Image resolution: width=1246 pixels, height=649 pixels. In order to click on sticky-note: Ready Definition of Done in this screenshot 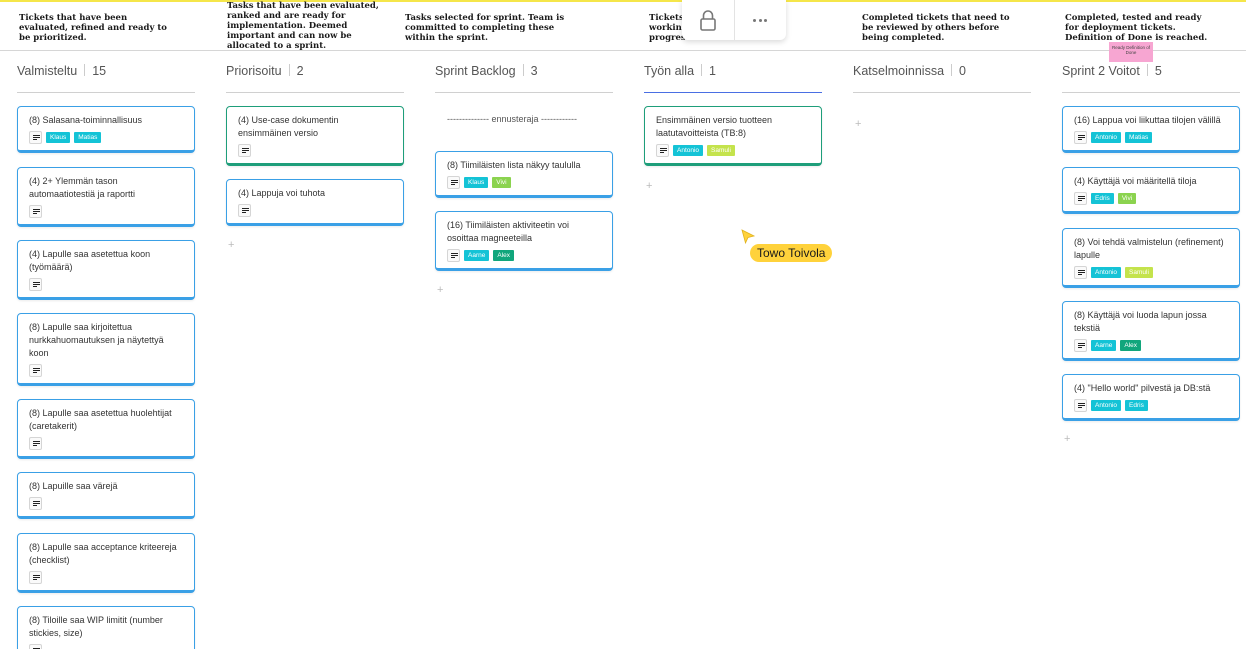, I will do `click(1131, 52)`.